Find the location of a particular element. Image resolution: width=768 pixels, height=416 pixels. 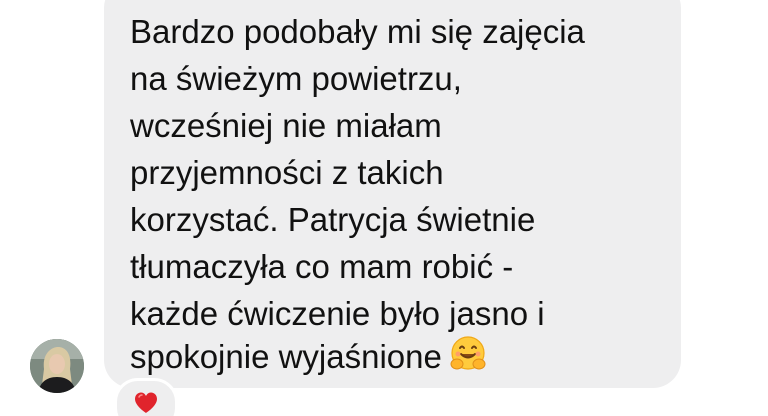

red-heart-icon is located at coordinates (146, 402).